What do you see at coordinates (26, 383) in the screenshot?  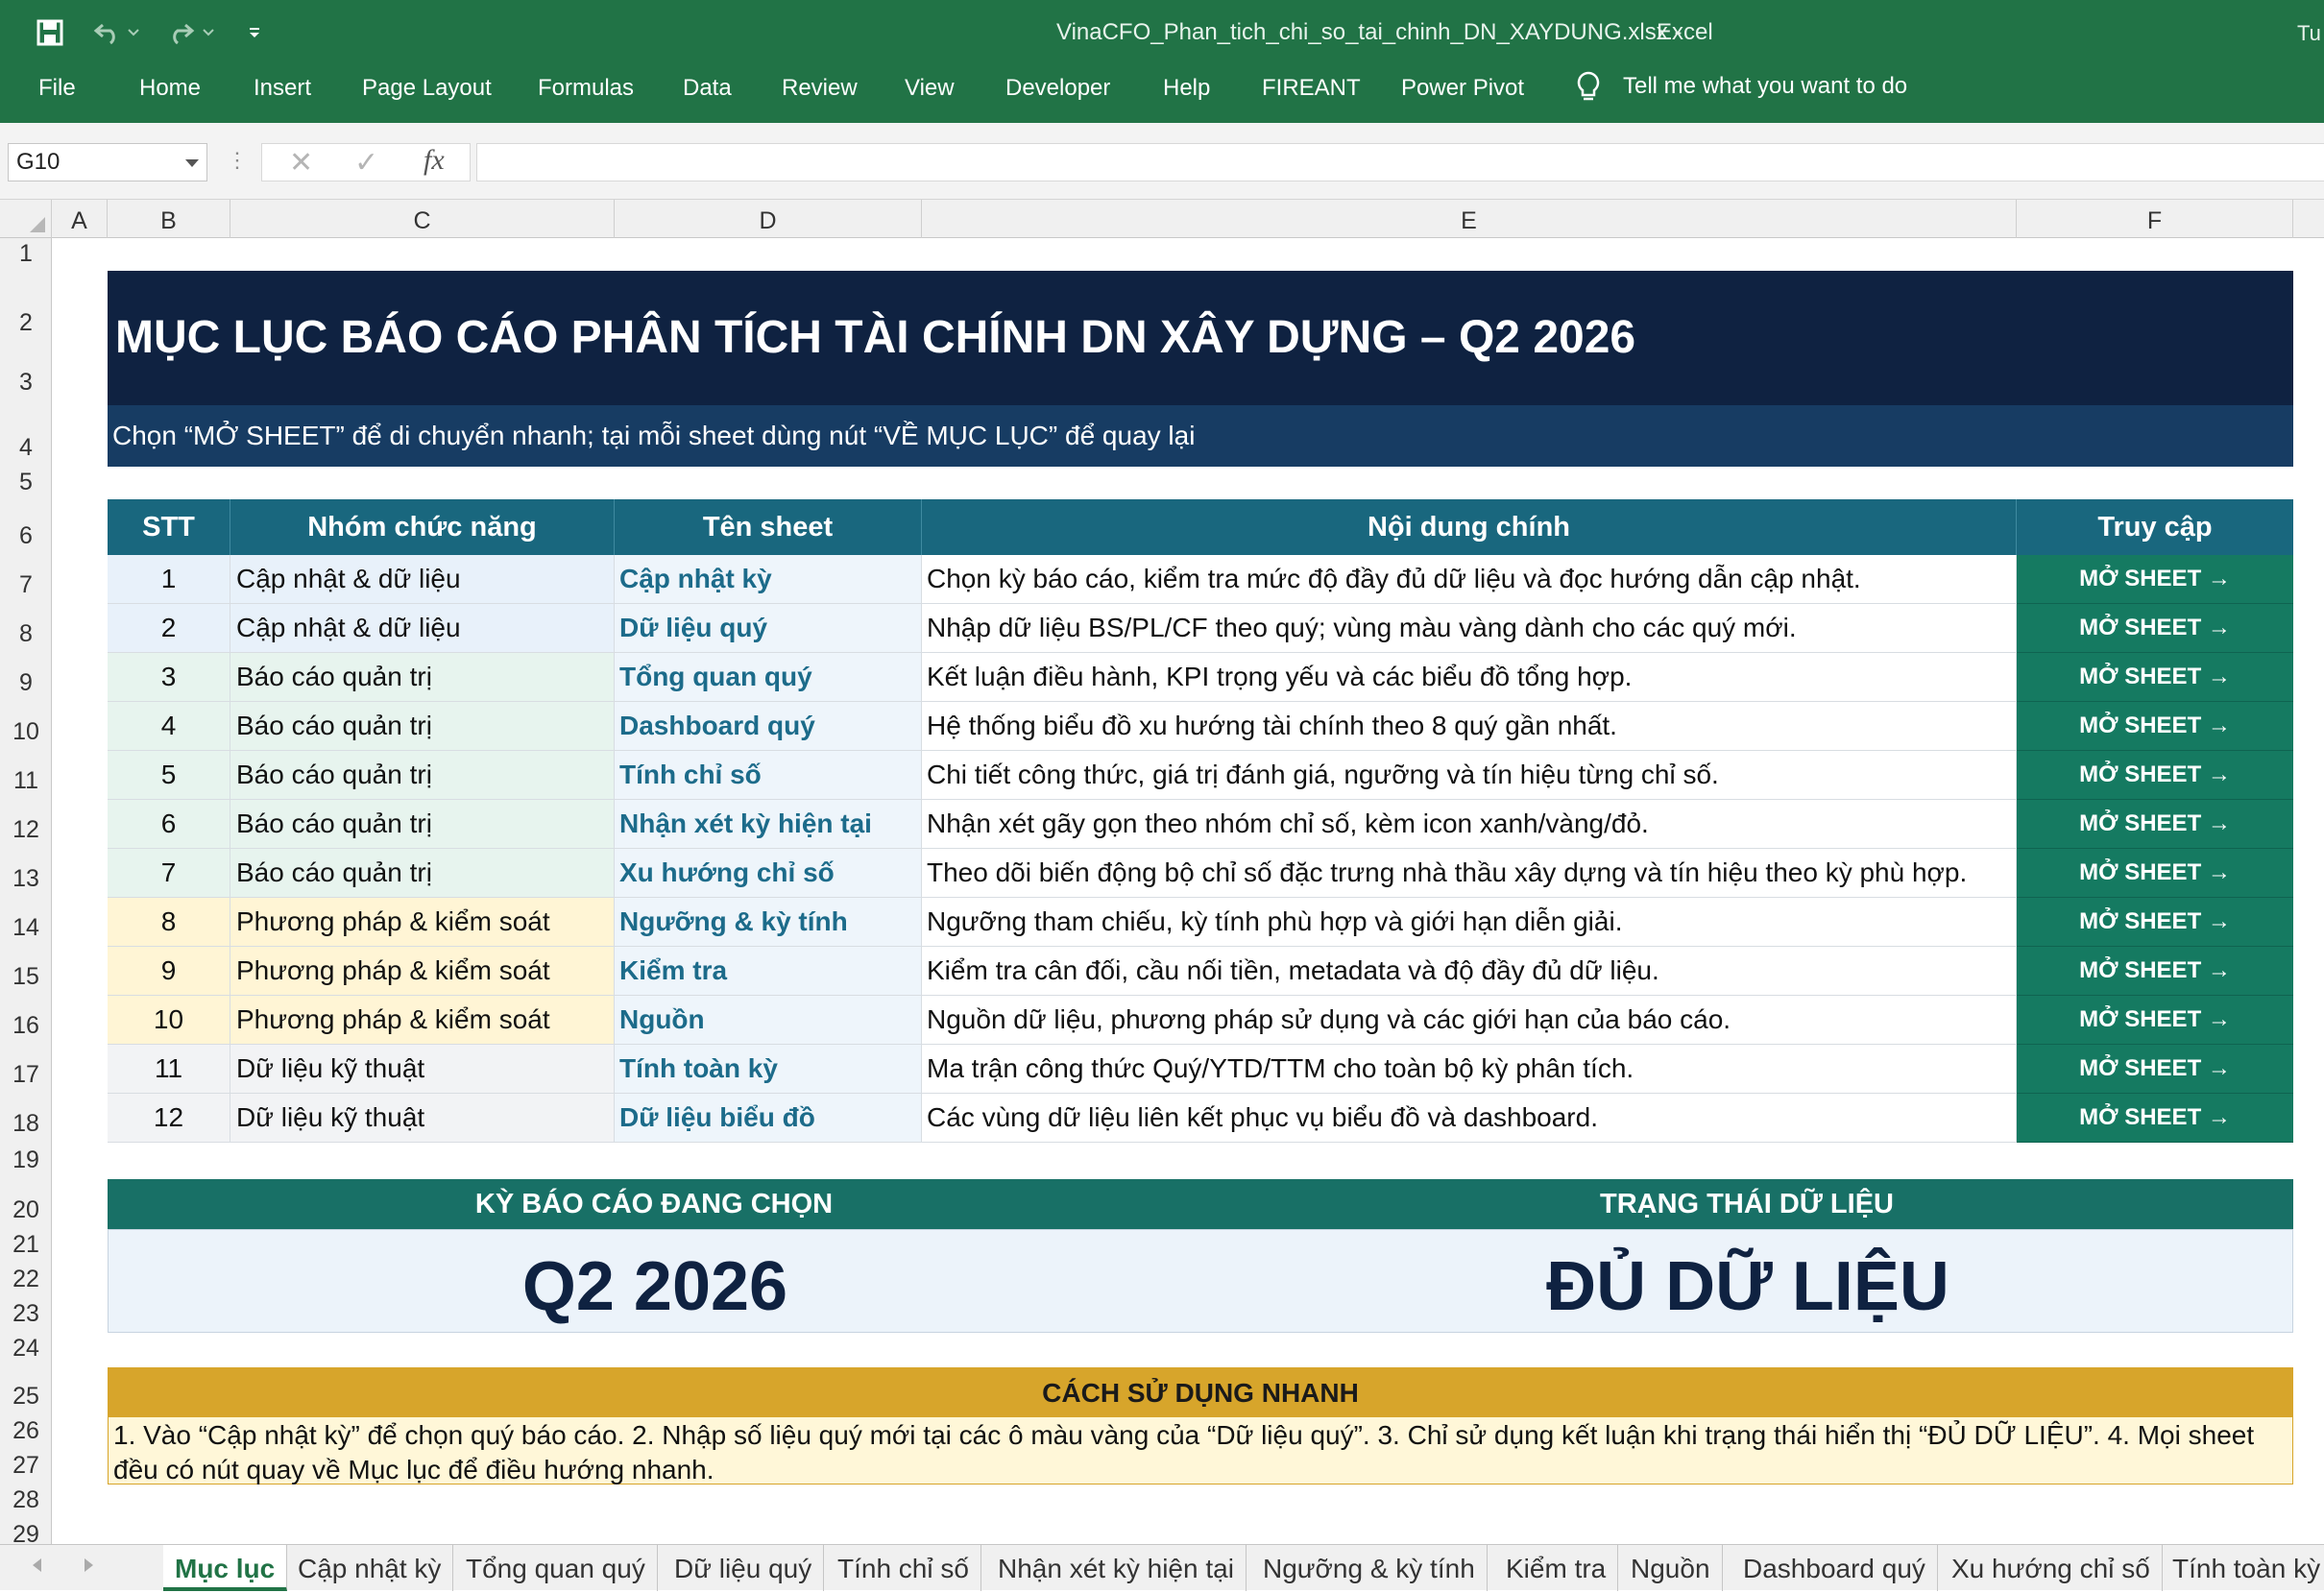 I see `row-header: 3` at bounding box center [26, 383].